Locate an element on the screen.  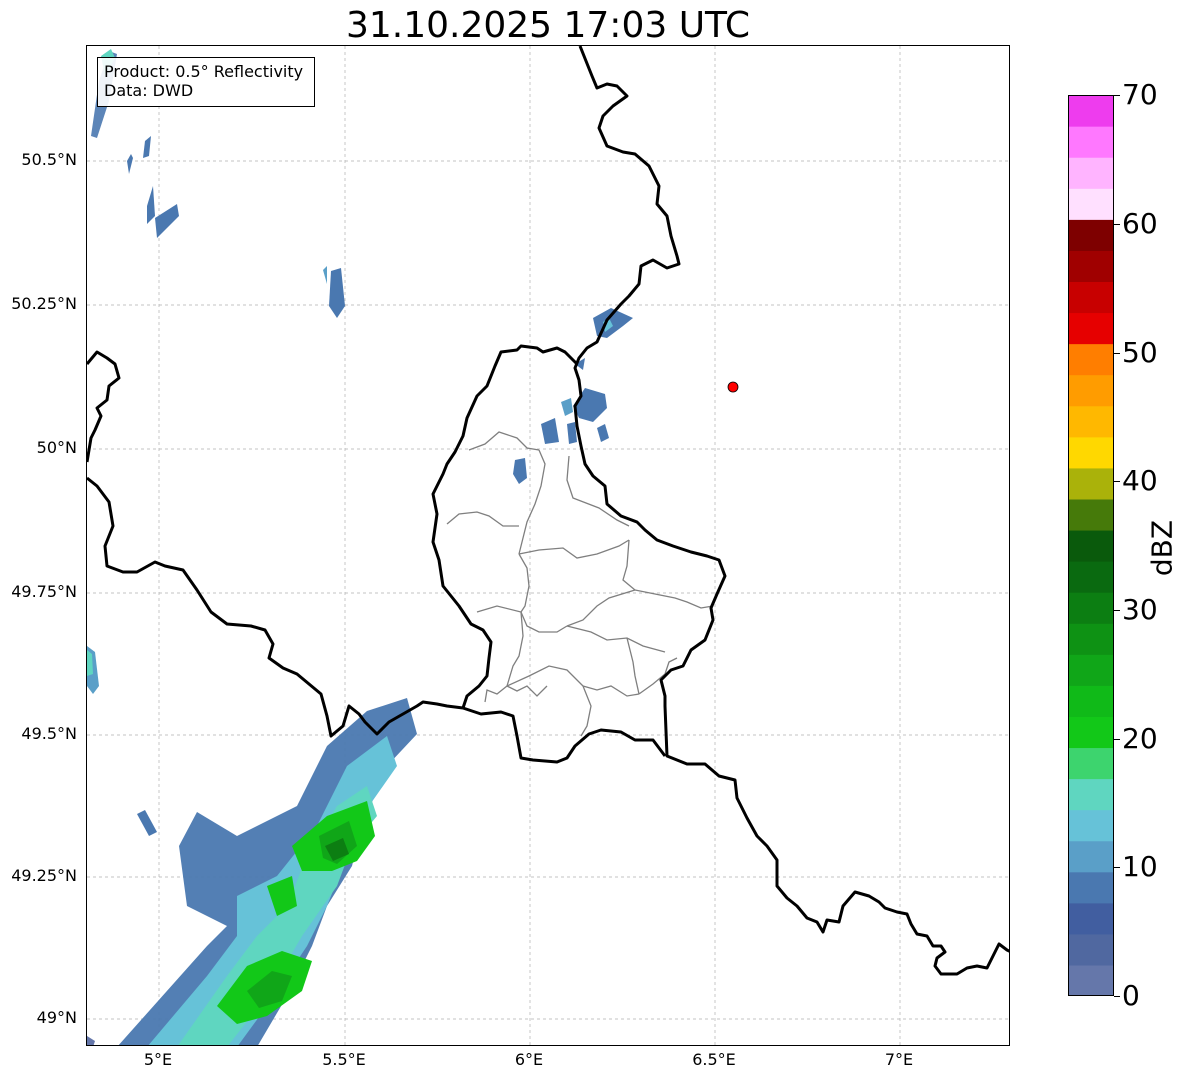
colorbar-tick-label: 70 is located at coordinates (1140, 94).